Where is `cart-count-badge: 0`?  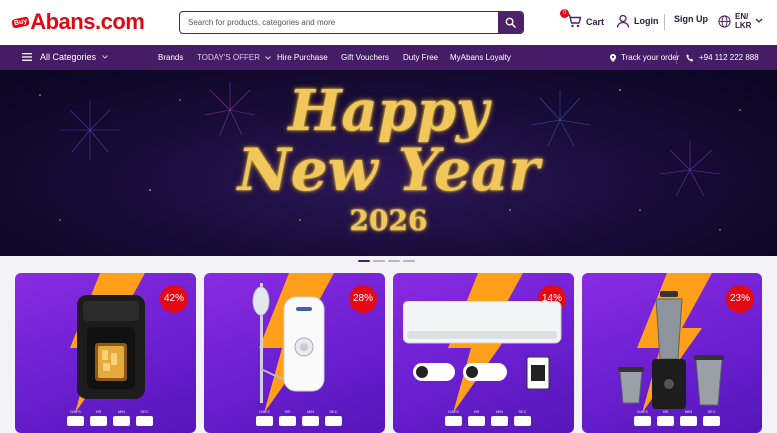 cart-count-badge: 0 is located at coordinates (564, 13).